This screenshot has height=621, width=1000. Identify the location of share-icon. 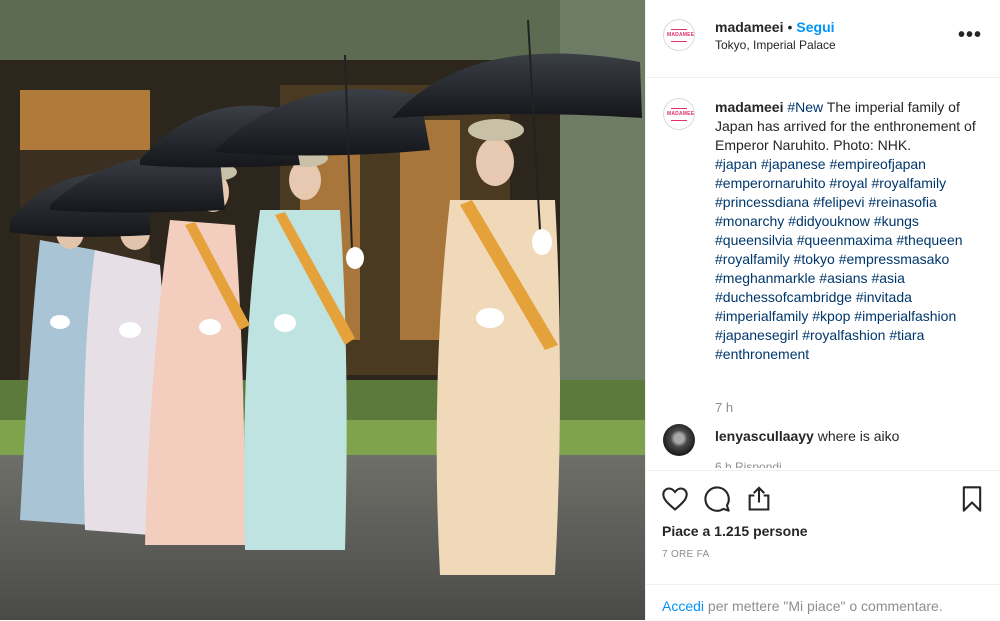
(759, 499).